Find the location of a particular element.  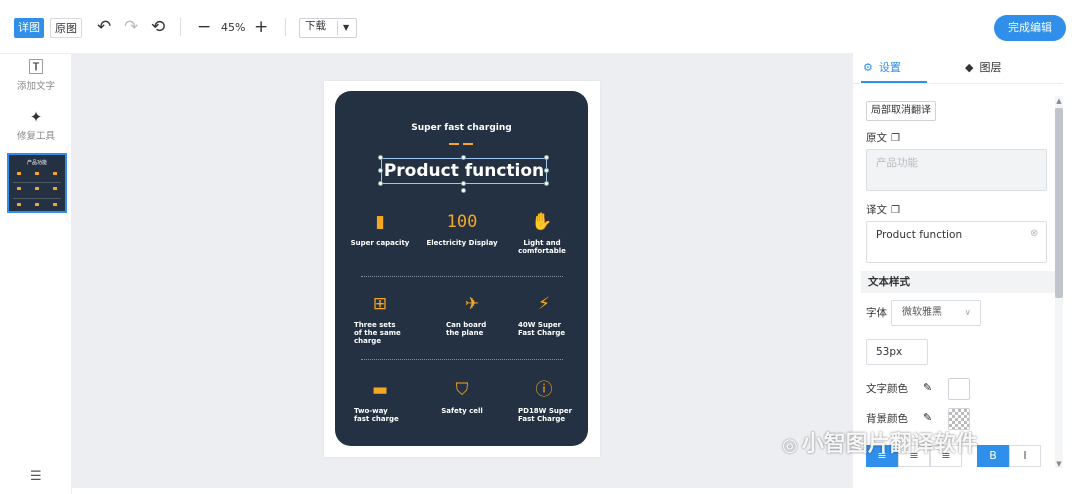

wechat-icon: ◎ is located at coordinates (790, 445).